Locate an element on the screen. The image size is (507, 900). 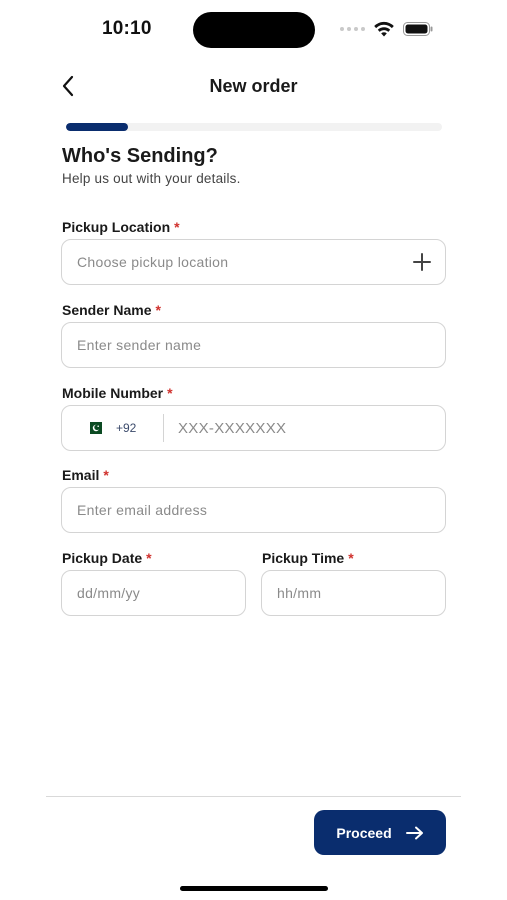
progress-bar is located at coordinates (254, 127).